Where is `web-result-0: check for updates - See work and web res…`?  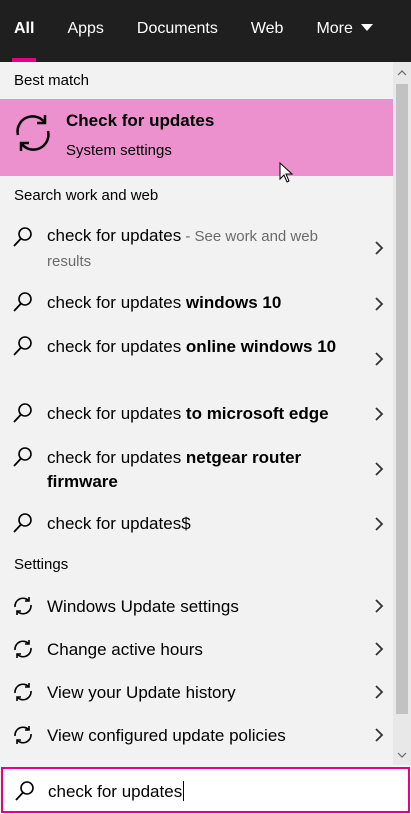 web-result-0: check for updates - See work and web res… is located at coordinates (196, 250).